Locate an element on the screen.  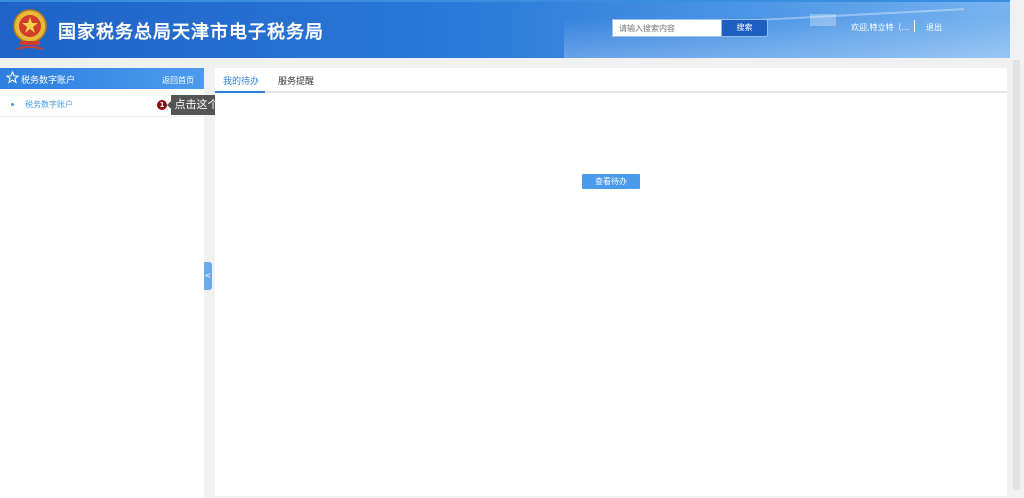
tab-bar: 我的待办 服务提醒 is located at coordinates (611, 80).